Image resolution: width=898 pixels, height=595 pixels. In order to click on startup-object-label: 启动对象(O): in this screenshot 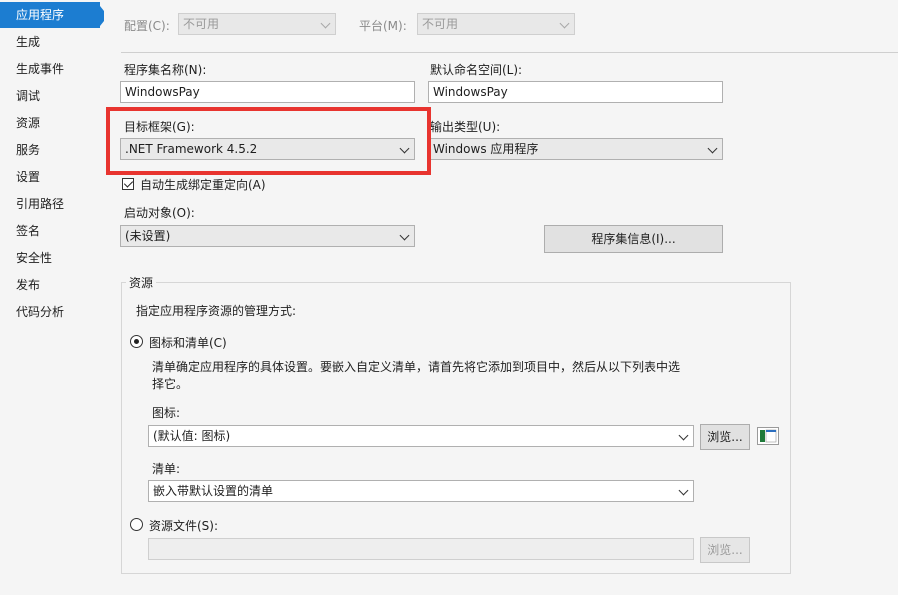, I will do `click(159, 213)`.